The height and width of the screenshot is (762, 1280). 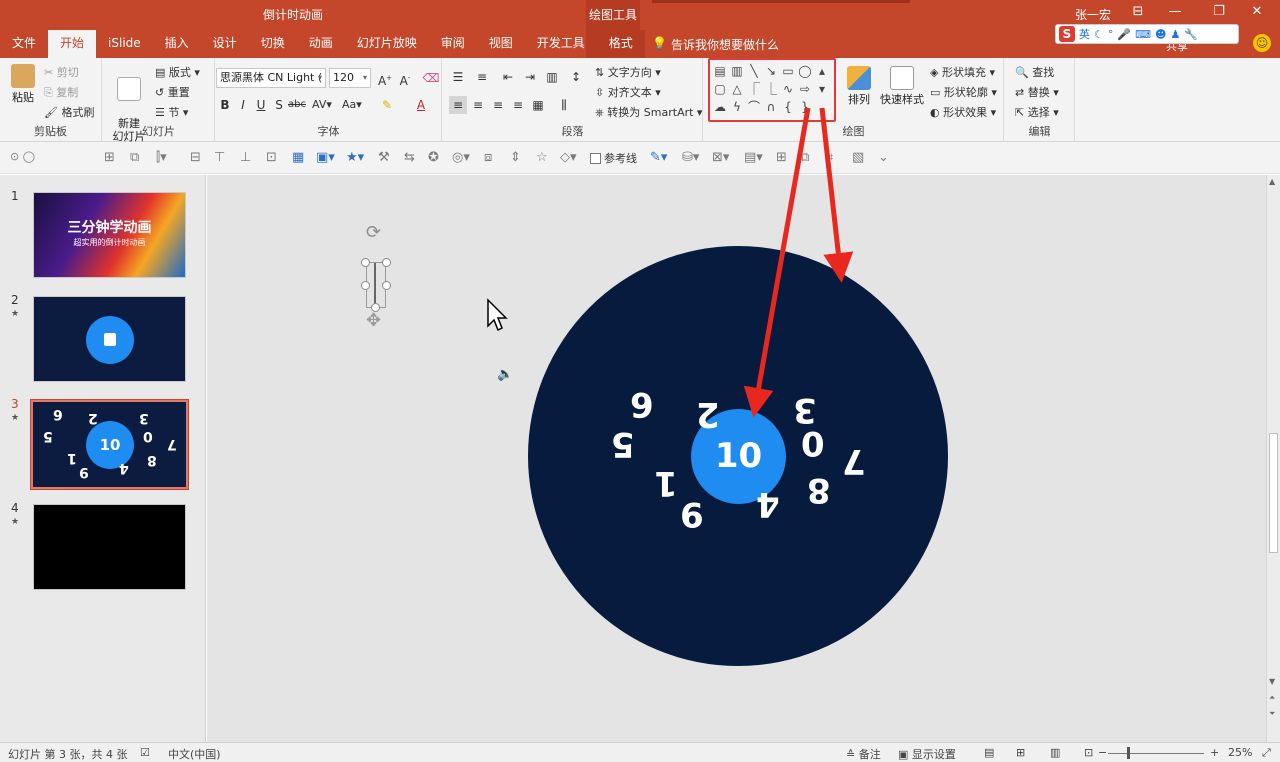 What do you see at coordinates (1214, 752) in the screenshot?
I see `zoom-in-icon: +` at bounding box center [1214, 752].